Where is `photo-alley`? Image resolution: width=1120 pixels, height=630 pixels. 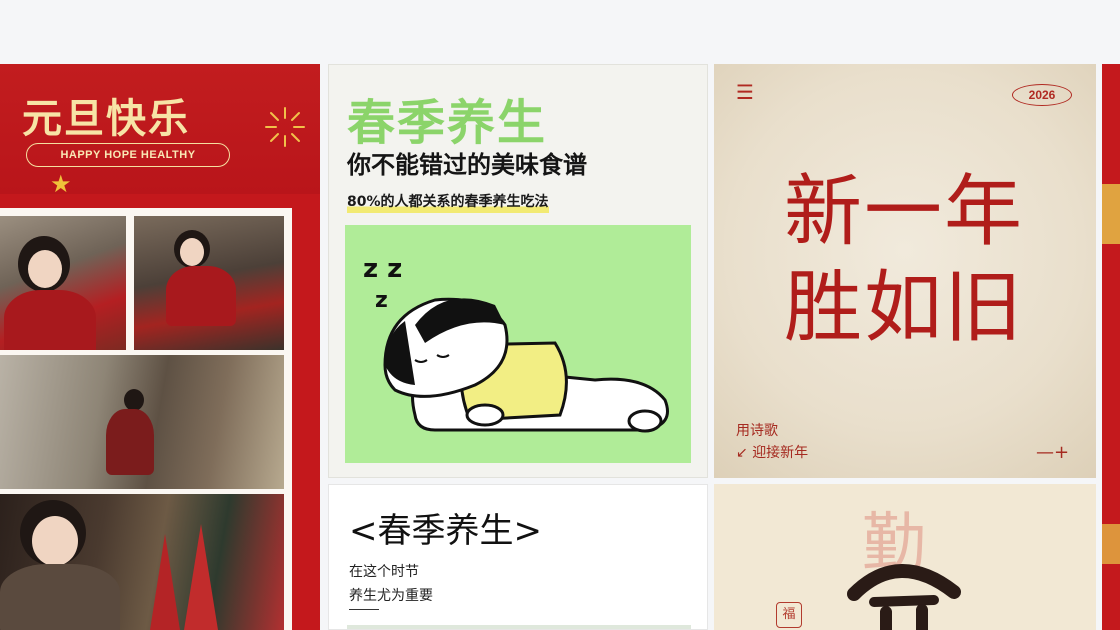
photo-alley is located at coordinates (142, 422).